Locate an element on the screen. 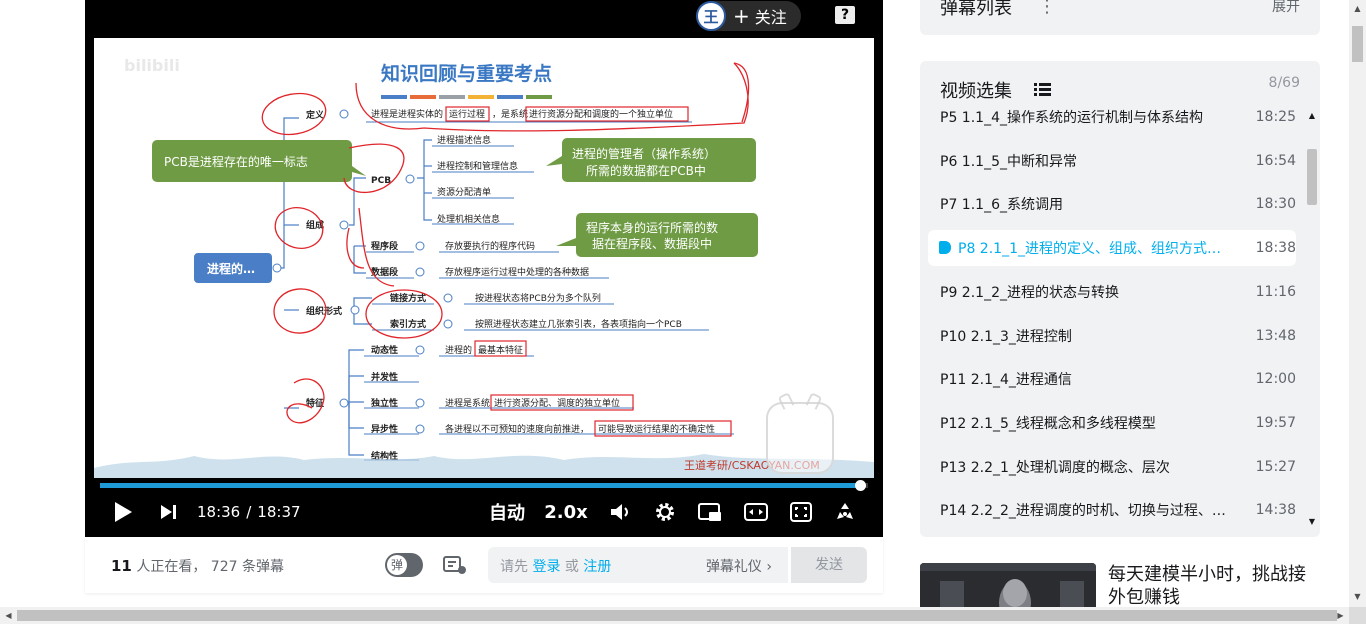 Image resolution: width=1366 pixels, height=624 pixels. recommended-title: 每天建模半小时，挑战接外包赚钱 is located at coordinates (1214, 586).